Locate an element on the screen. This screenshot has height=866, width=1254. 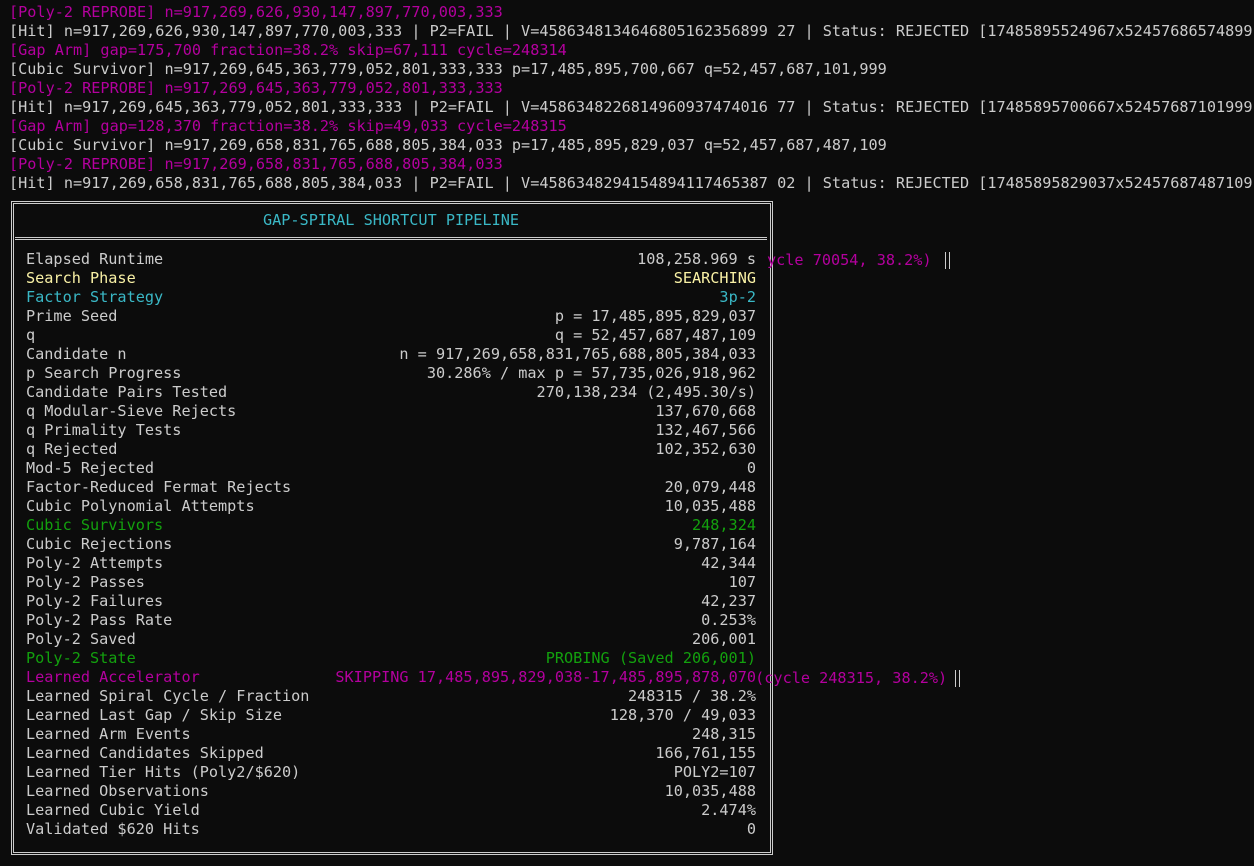
stat-value: 206,001 is located at coordinates (723, 639).